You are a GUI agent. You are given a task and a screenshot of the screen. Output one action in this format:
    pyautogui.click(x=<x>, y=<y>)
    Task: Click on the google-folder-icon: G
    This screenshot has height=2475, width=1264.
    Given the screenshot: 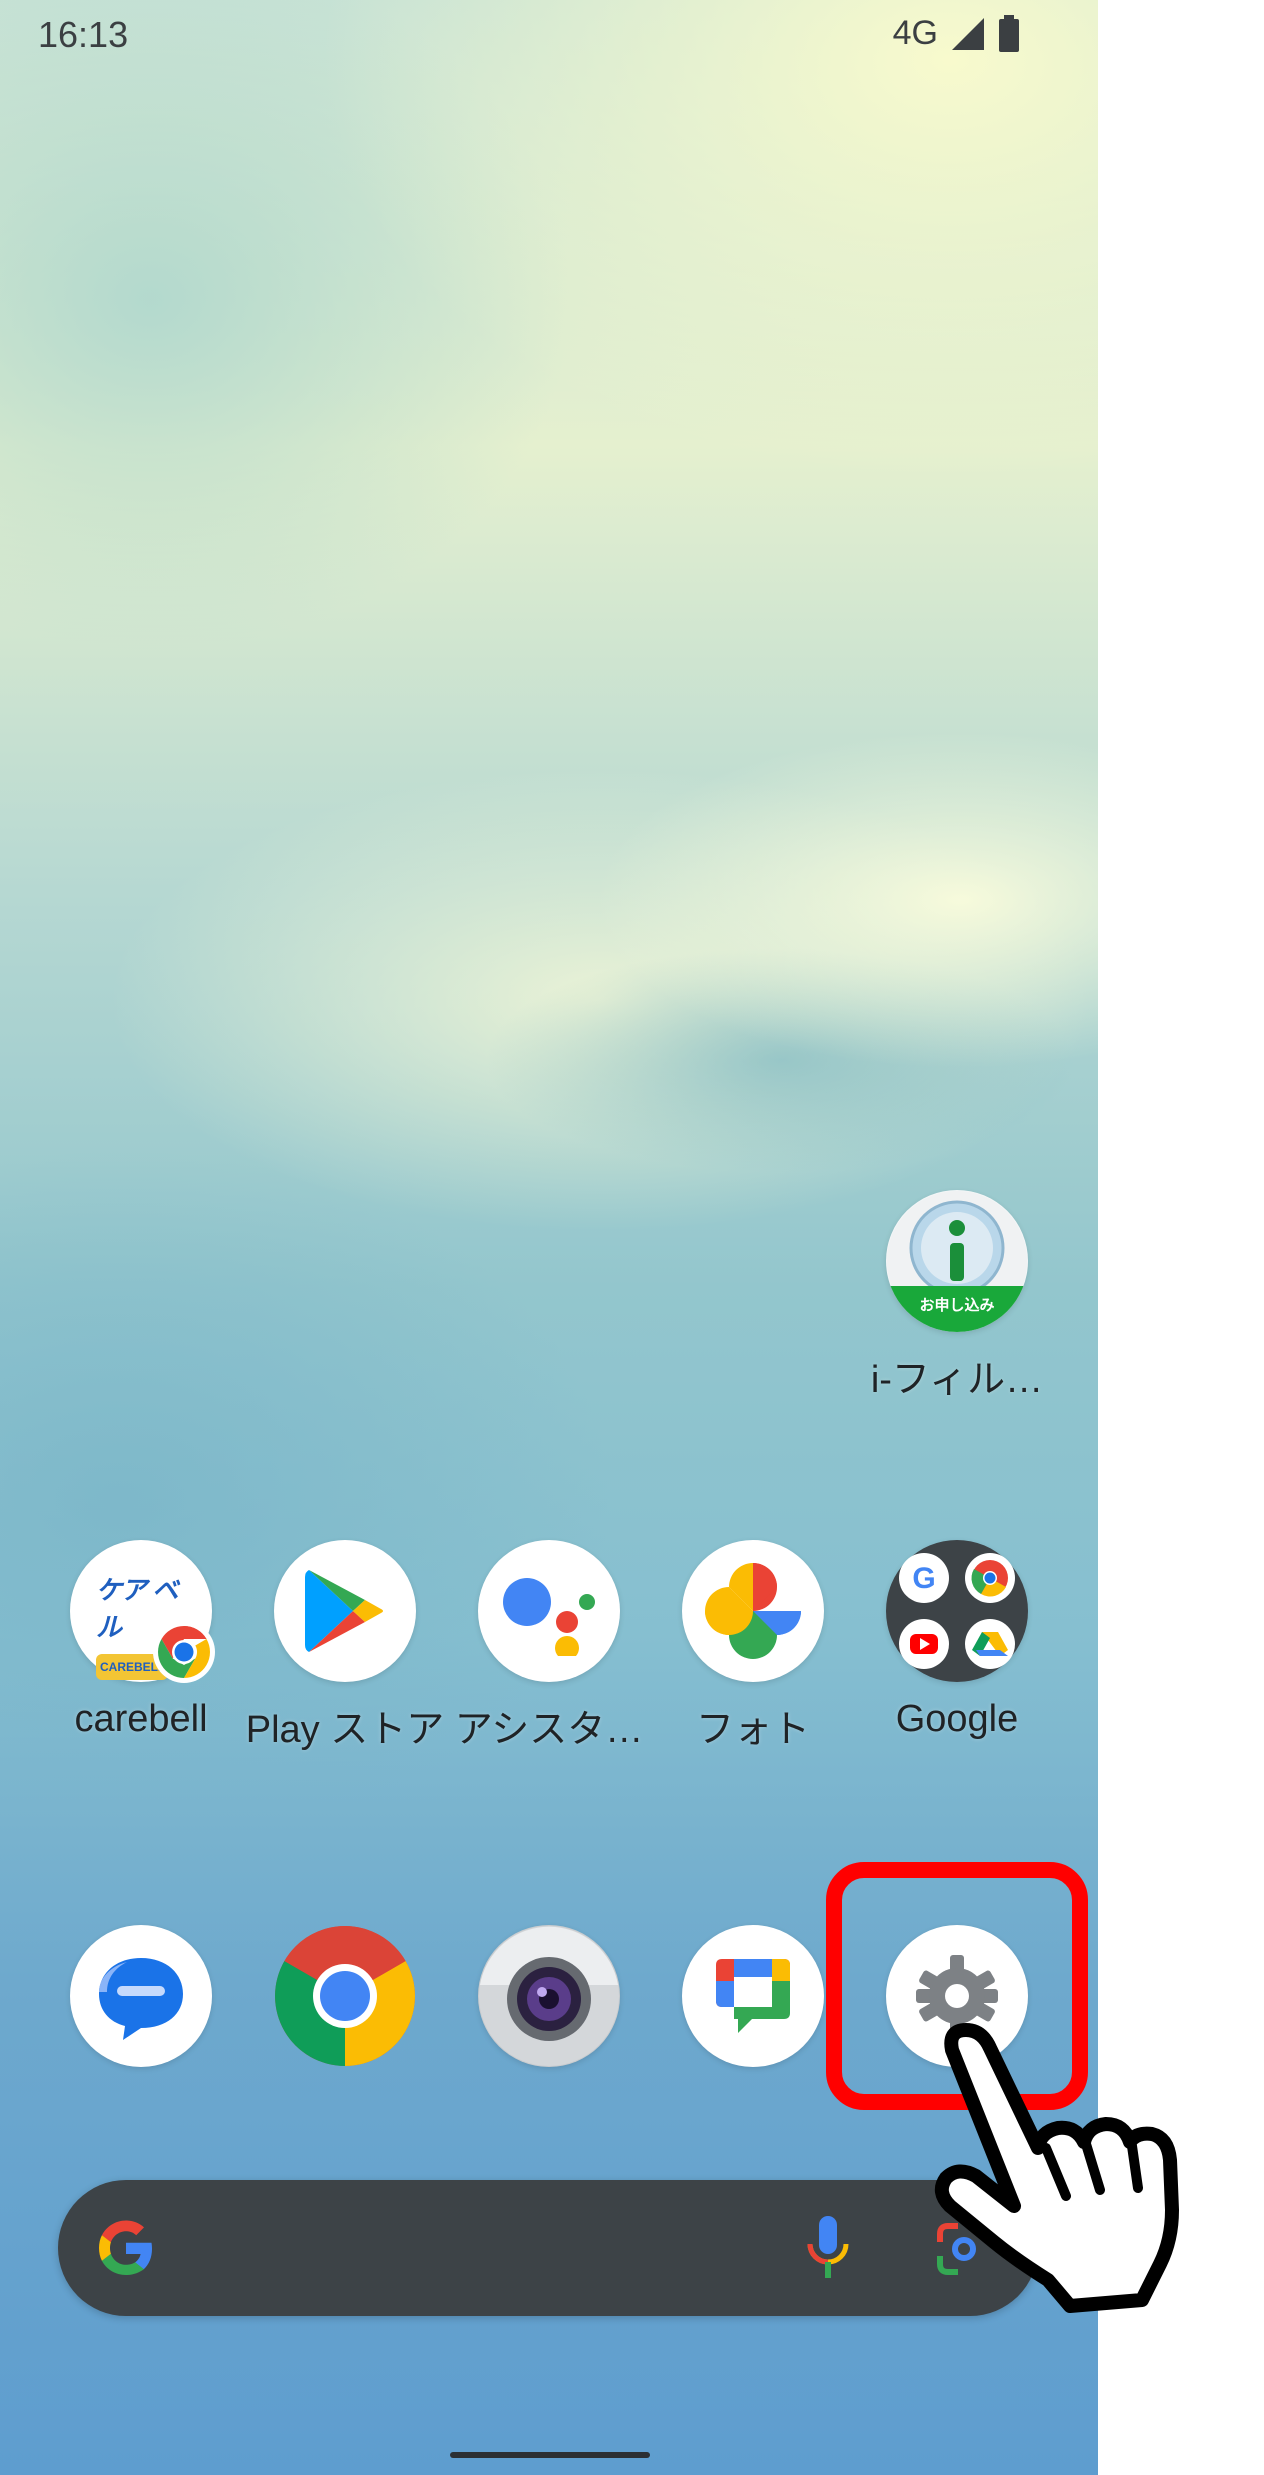 What is the action you would take?
    pyautogui.click(x=957, y=1611)
    